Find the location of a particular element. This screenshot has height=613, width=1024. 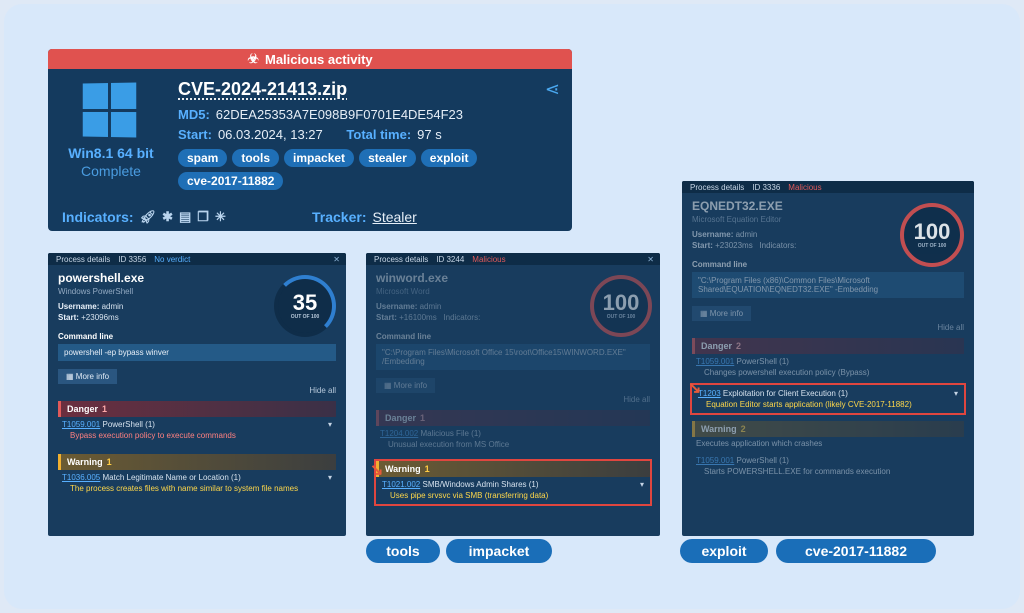

bottom-tag-exploit: exploit is located at coordinates (724, 551).